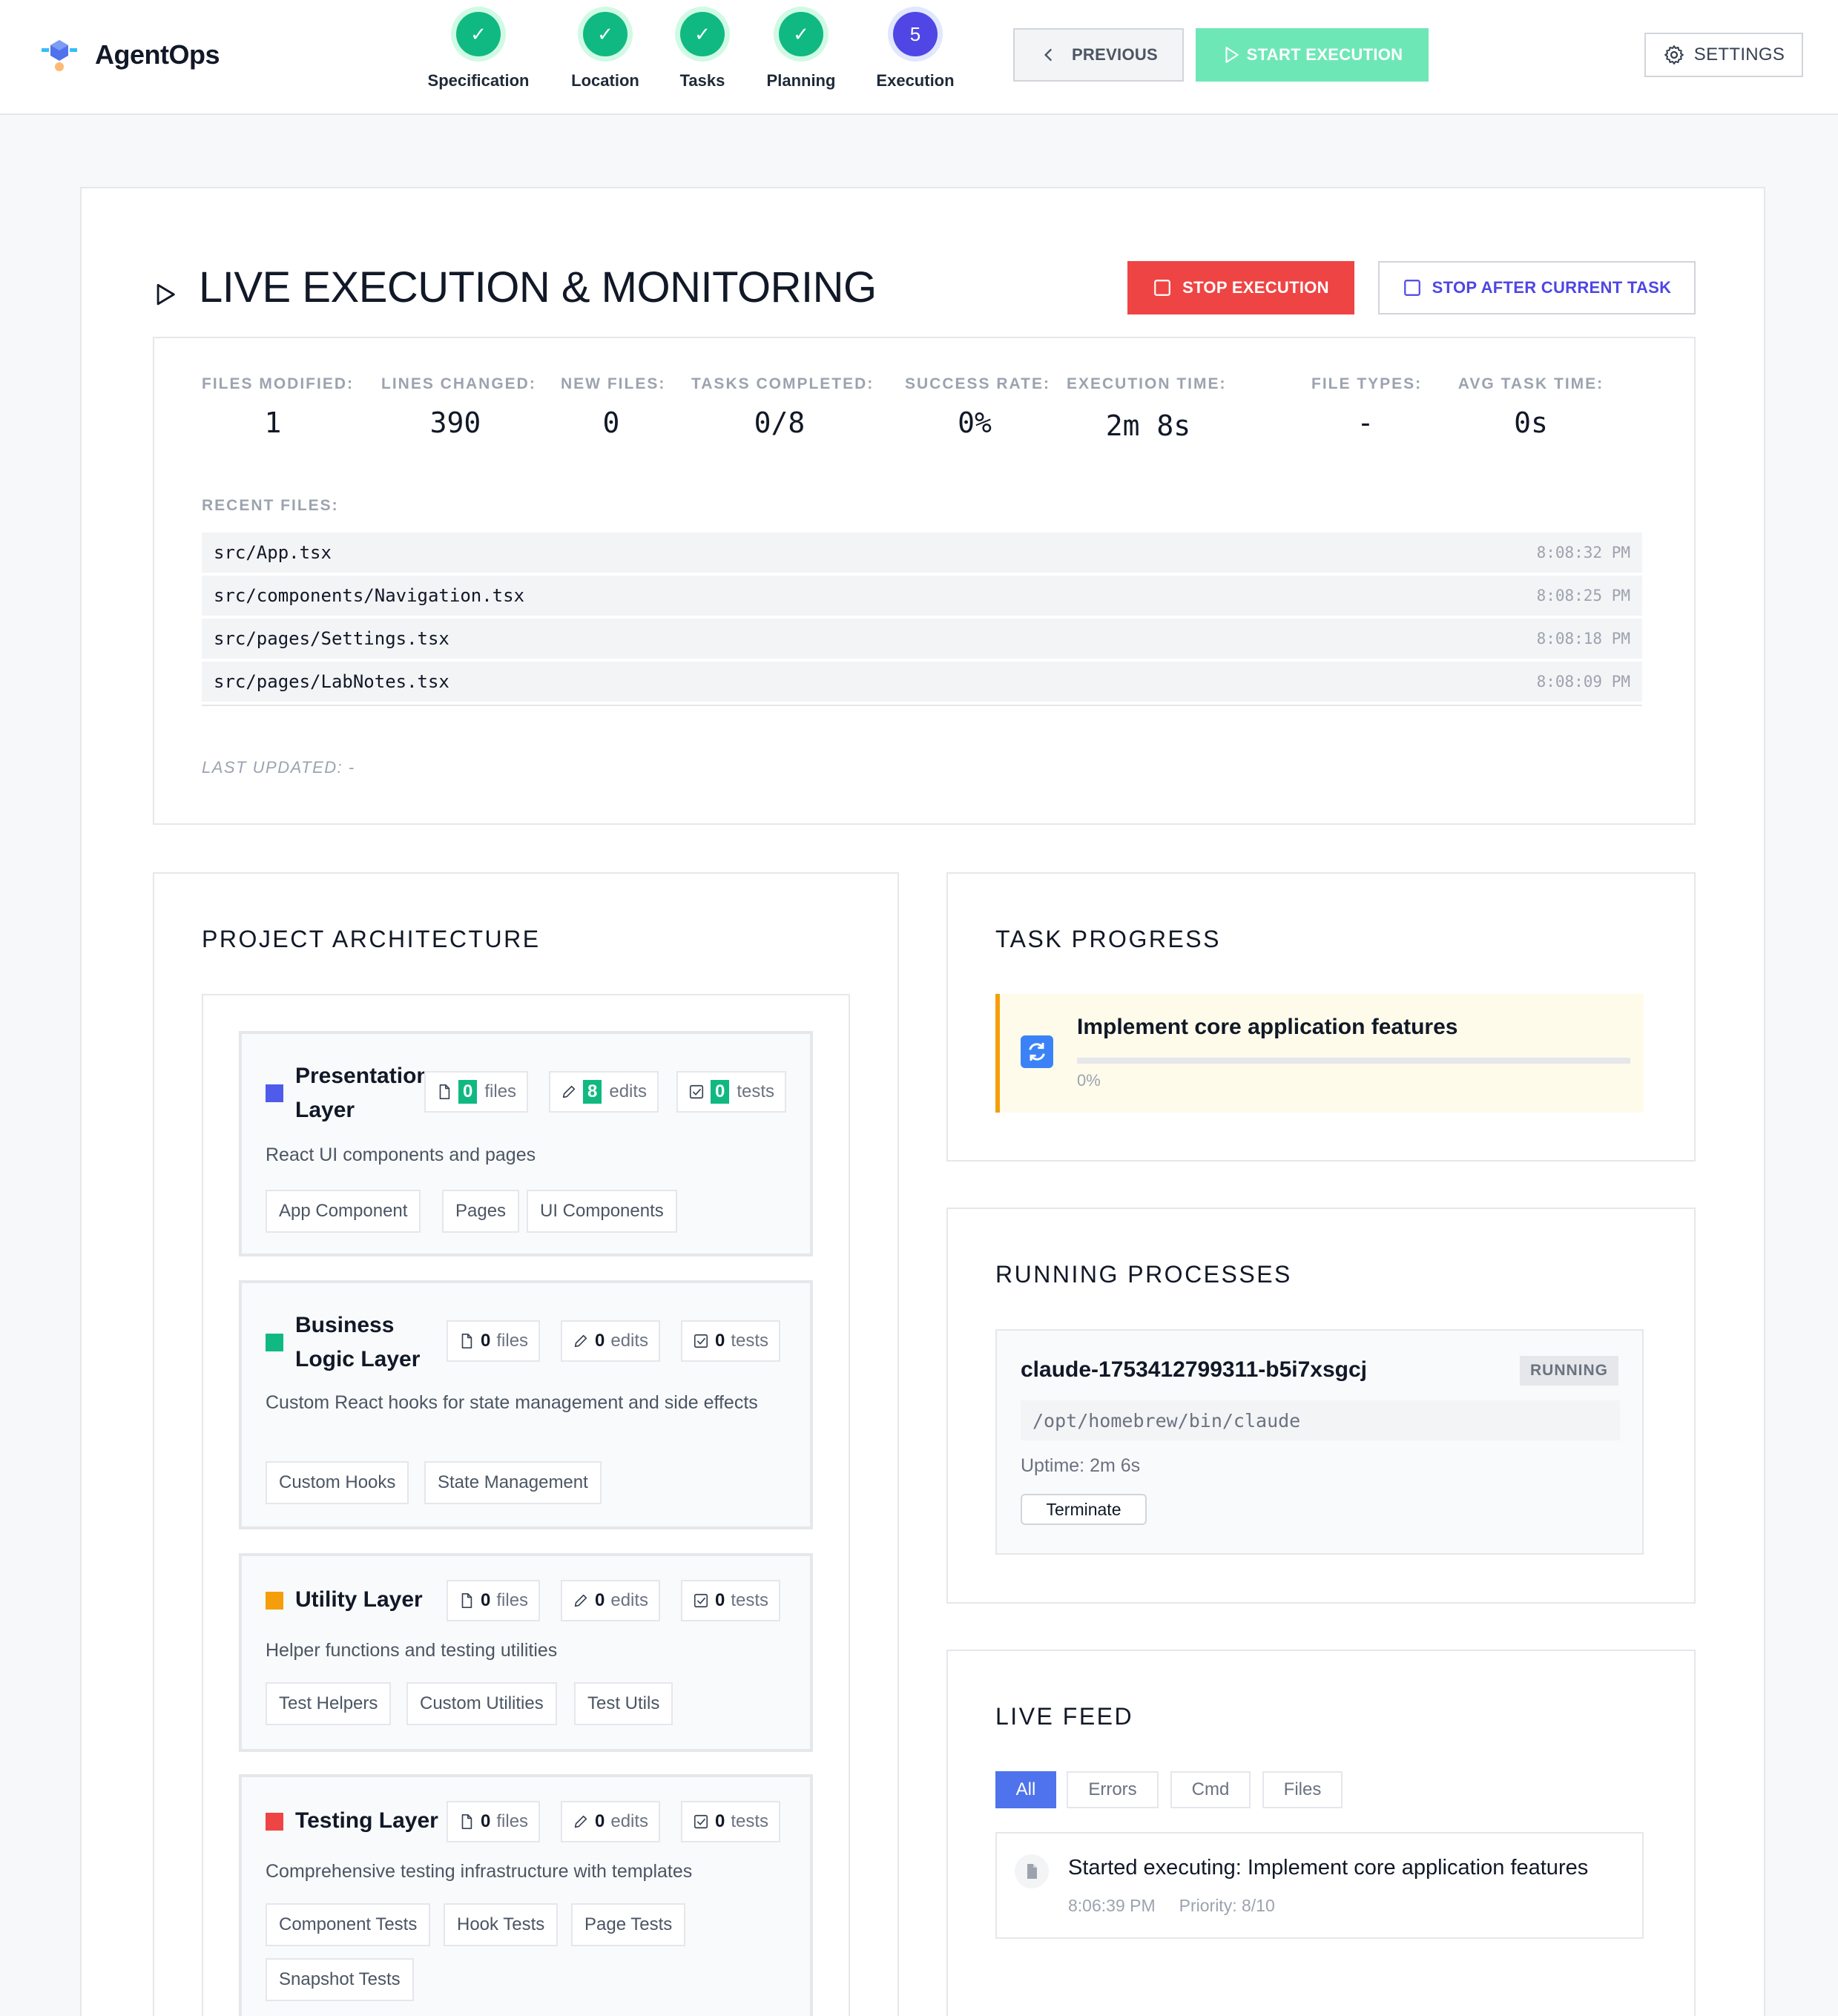  I want to click on layer-name: Business Logic Layer, so click(358, 1342).